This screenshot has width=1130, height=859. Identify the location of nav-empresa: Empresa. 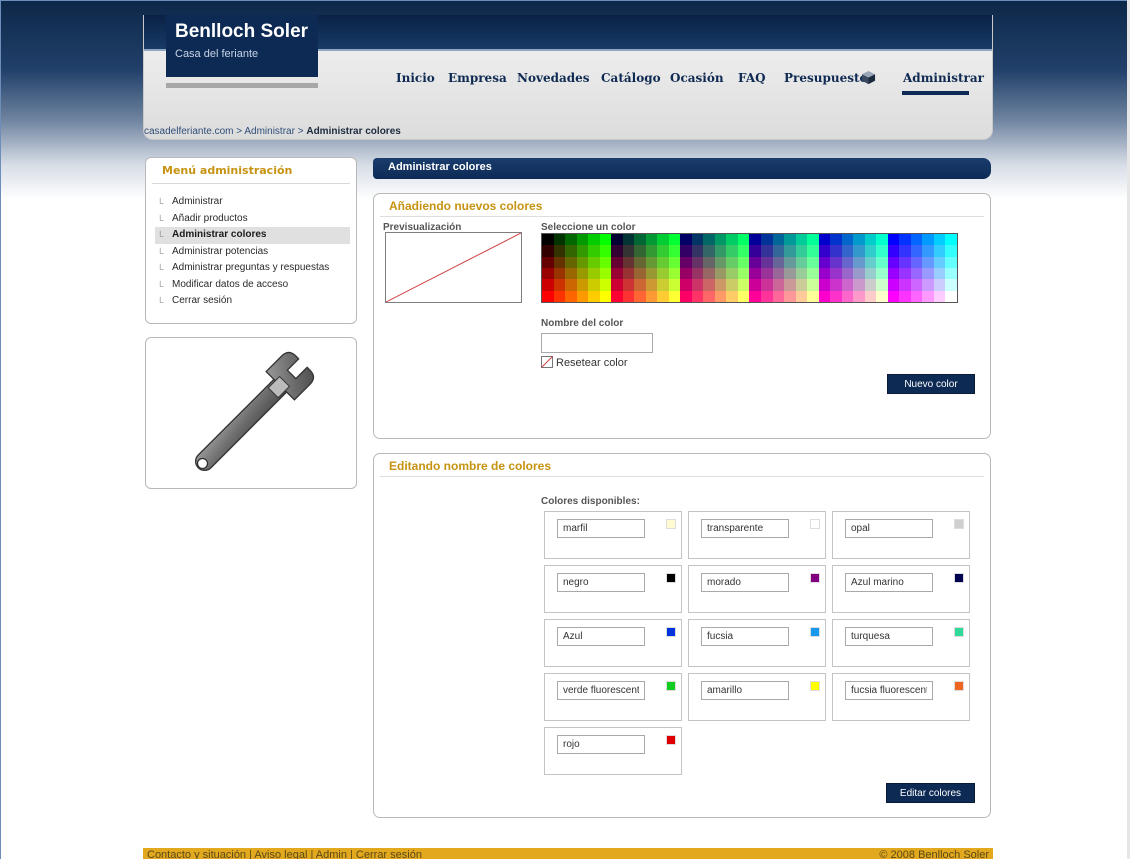
(477, 78).